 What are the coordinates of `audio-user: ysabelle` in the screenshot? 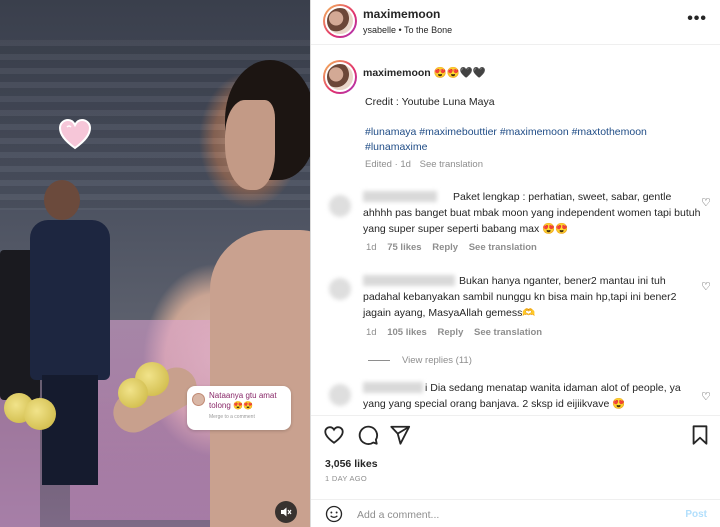 It's located at (380, 30).